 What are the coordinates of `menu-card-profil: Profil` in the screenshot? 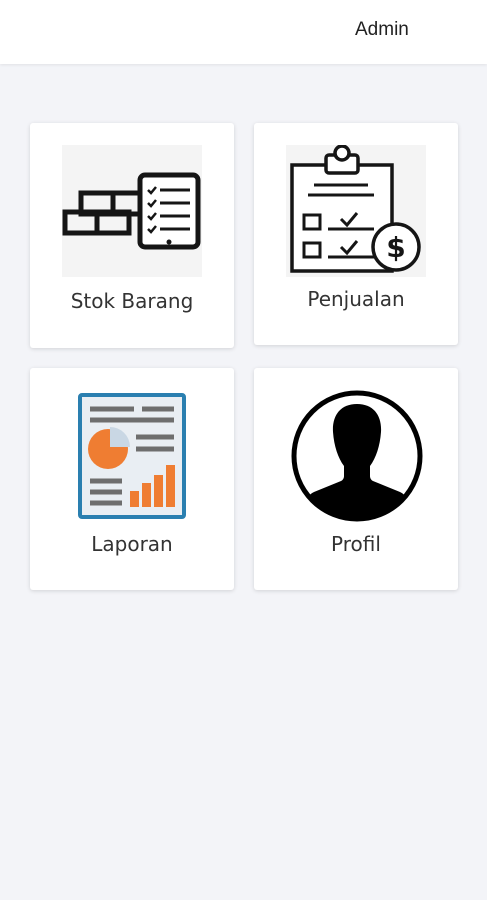 It's located at (356, 479).